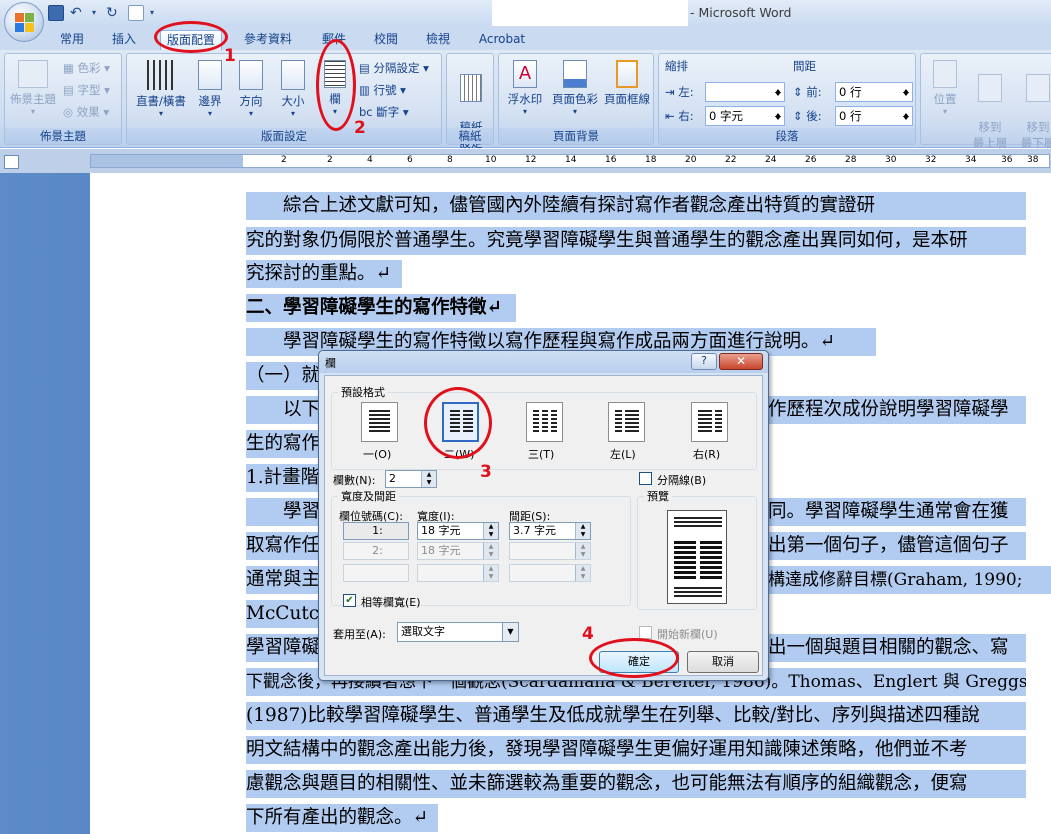 This screenshot has width=1051, height=834. What do you see at coordinates (502, 40) in the screenshot?
I see `tab-acrobat: Acrobat` at bounding box center [502, 40].